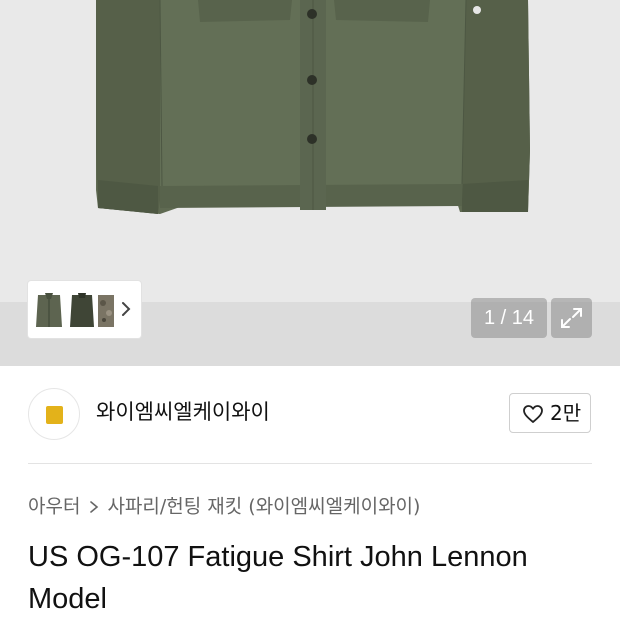  I want to click on product-detail-thumbnail, so click(106, 309).